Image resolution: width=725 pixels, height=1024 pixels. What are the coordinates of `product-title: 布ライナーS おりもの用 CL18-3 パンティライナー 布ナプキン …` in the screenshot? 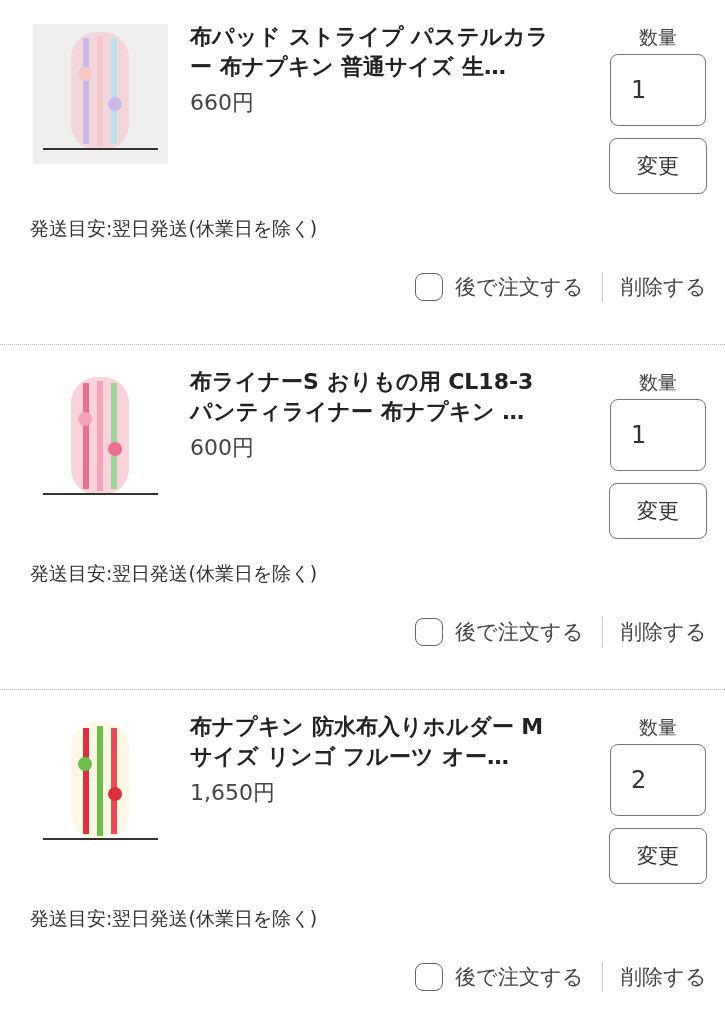 It's located at (376, 397).